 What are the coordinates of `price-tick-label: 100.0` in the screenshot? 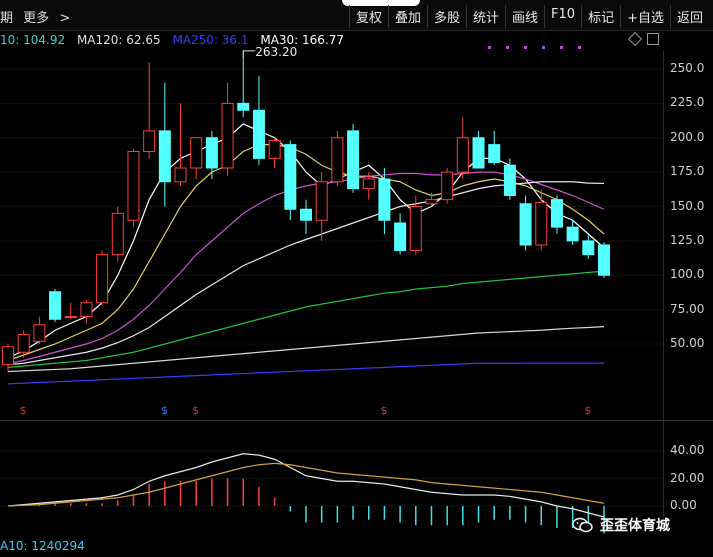 It's located at (687, 274).